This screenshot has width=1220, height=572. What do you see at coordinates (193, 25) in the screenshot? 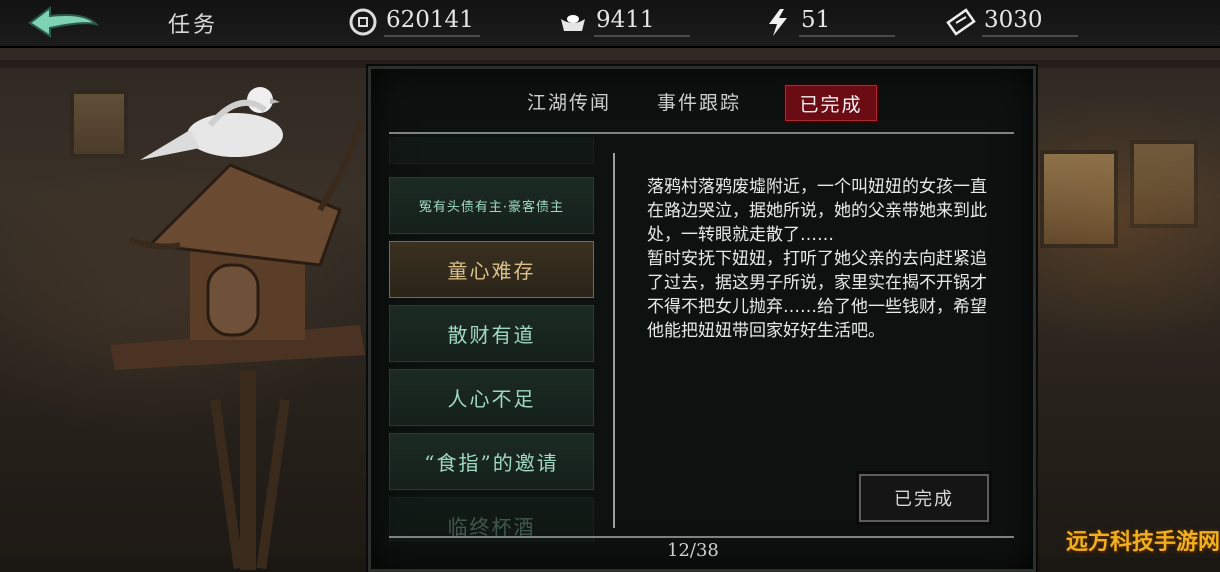
I see `page-title: 任务` at bounding box center [193, 25].